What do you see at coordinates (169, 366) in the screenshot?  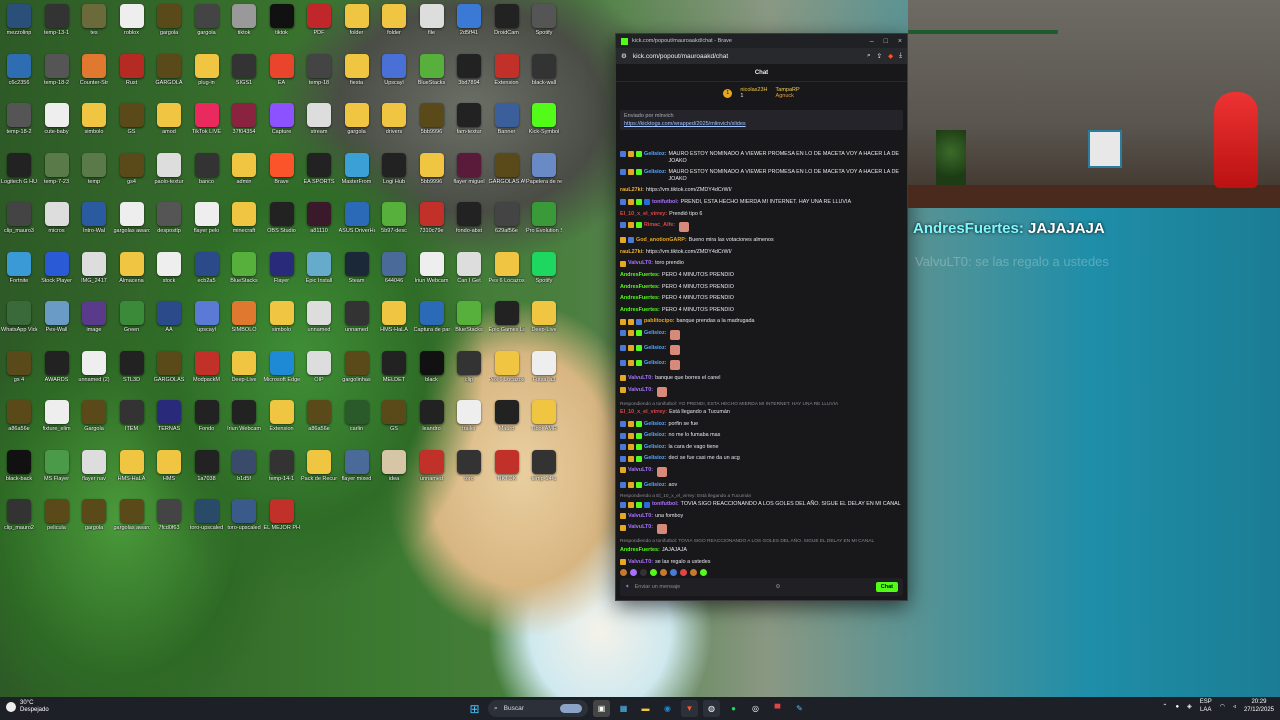 I see `desktop-icon: GARGOLAS` at bounding box center [169, 366].